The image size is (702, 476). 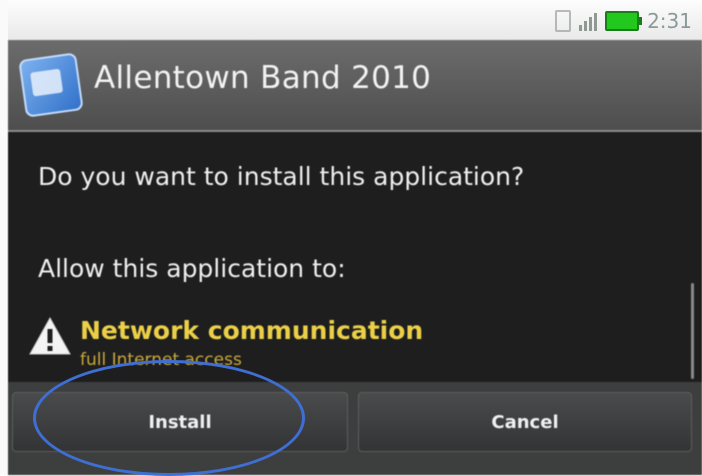 I want to click on scrollbar, so click(x=692, y=331).